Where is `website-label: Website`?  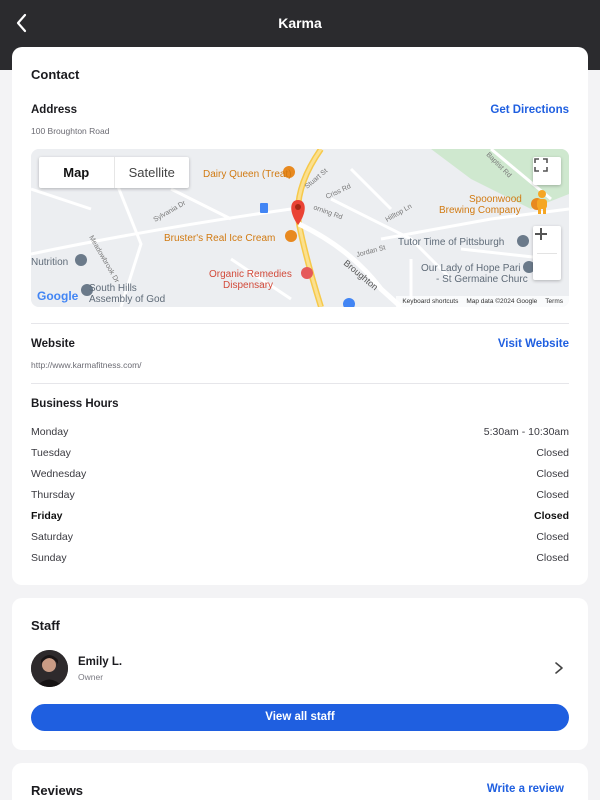 website-label: Website is located at coordinates (53, 344).